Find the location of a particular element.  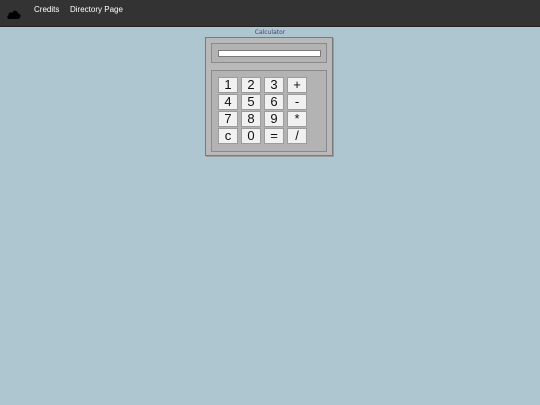

key-8-button: 8 is located at coordinates (251, 119).